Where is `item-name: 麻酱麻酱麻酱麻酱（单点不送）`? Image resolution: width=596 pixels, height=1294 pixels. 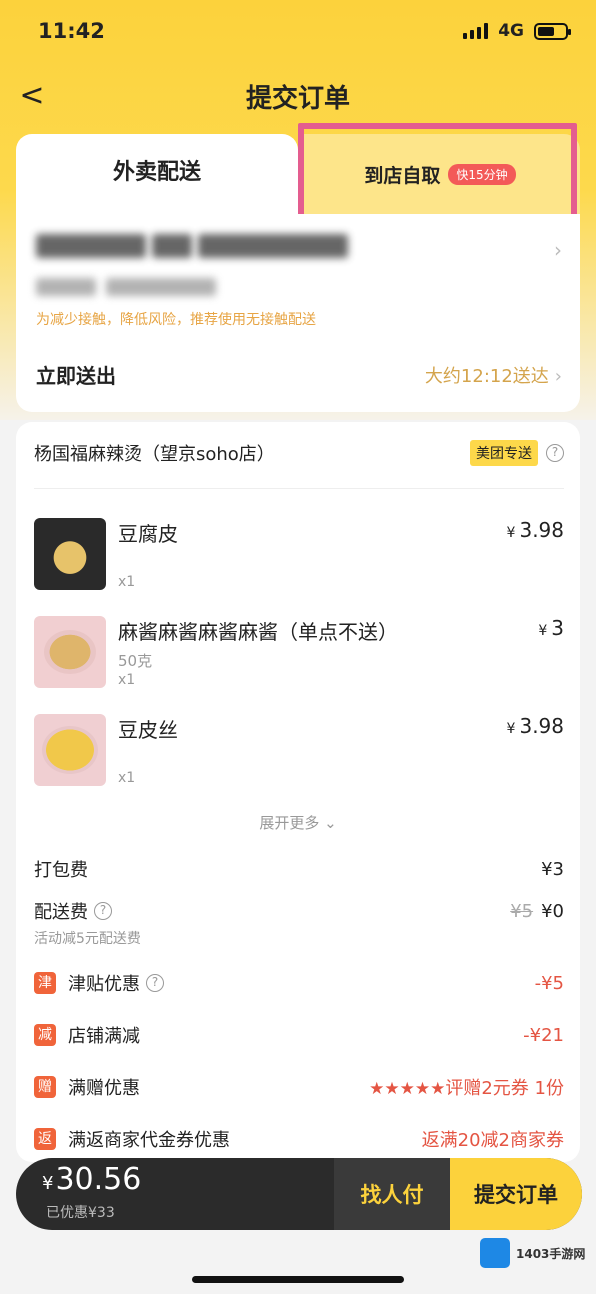
item-name: 麻酱麻酱麻酱麻酱（单点不送） is located at coordinates (258, 632).